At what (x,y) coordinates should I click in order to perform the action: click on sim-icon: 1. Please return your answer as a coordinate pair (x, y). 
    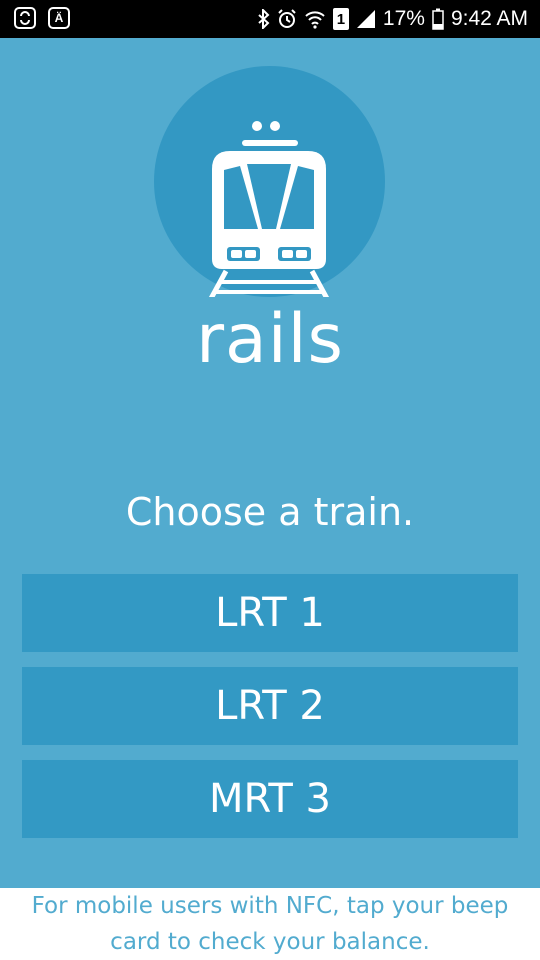
    Looking at the image, I should click on (340, 19).